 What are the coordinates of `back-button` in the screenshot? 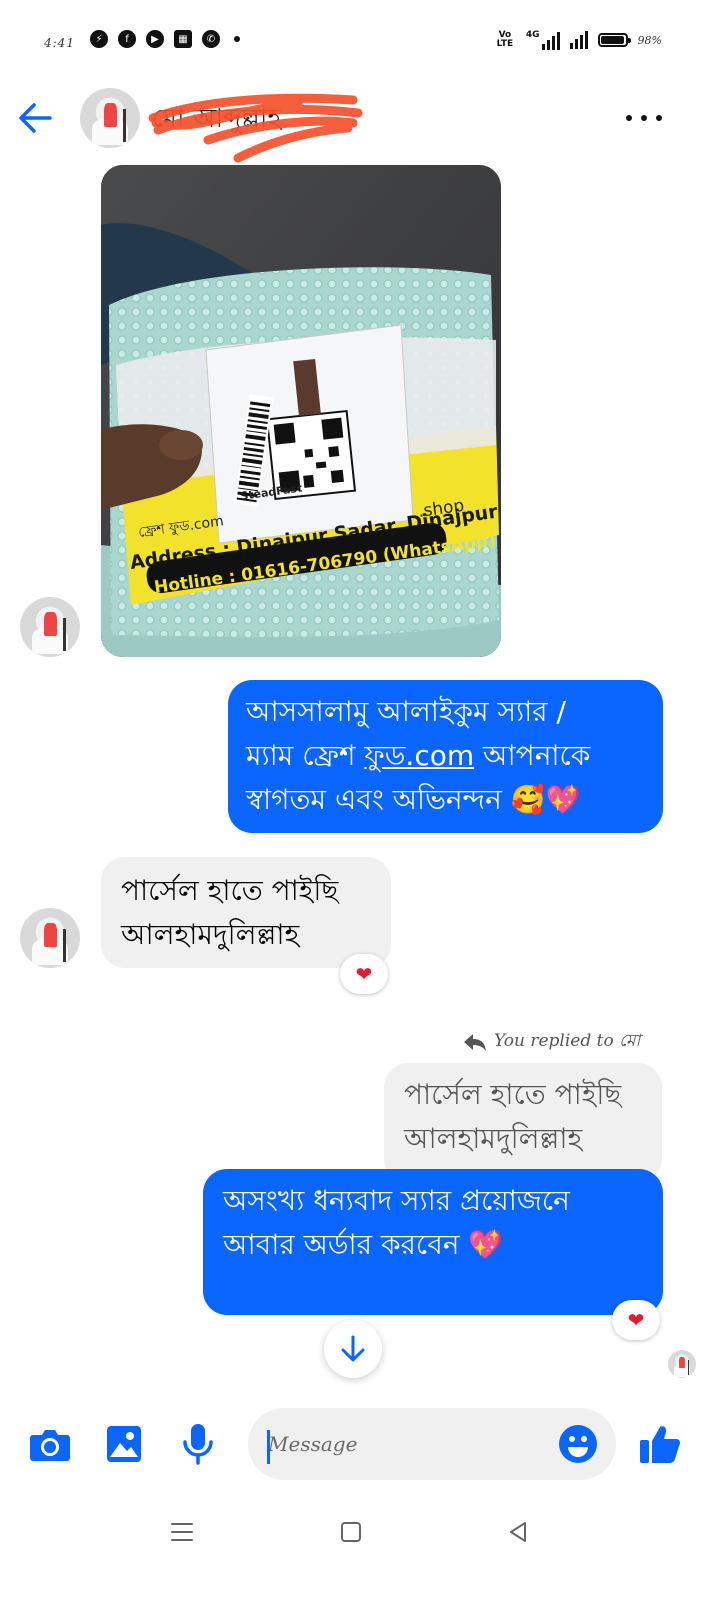 It's located at (36, 118).